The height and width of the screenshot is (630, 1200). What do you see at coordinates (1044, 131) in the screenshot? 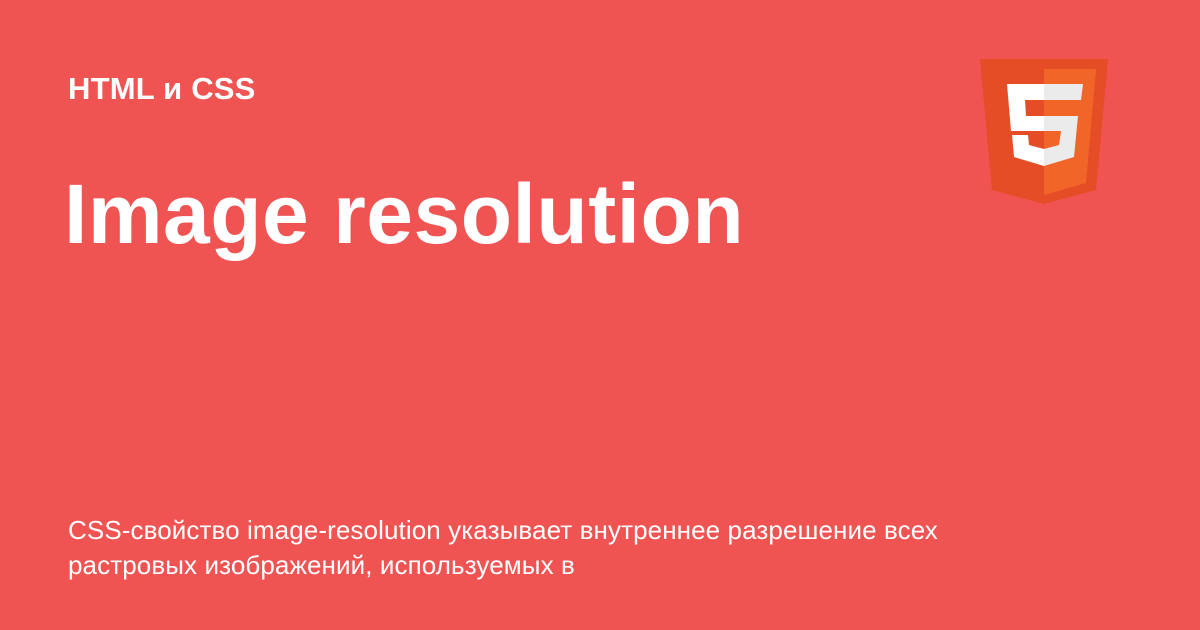
I see `html5-logo-icon` at bounding box center [1044, 131].